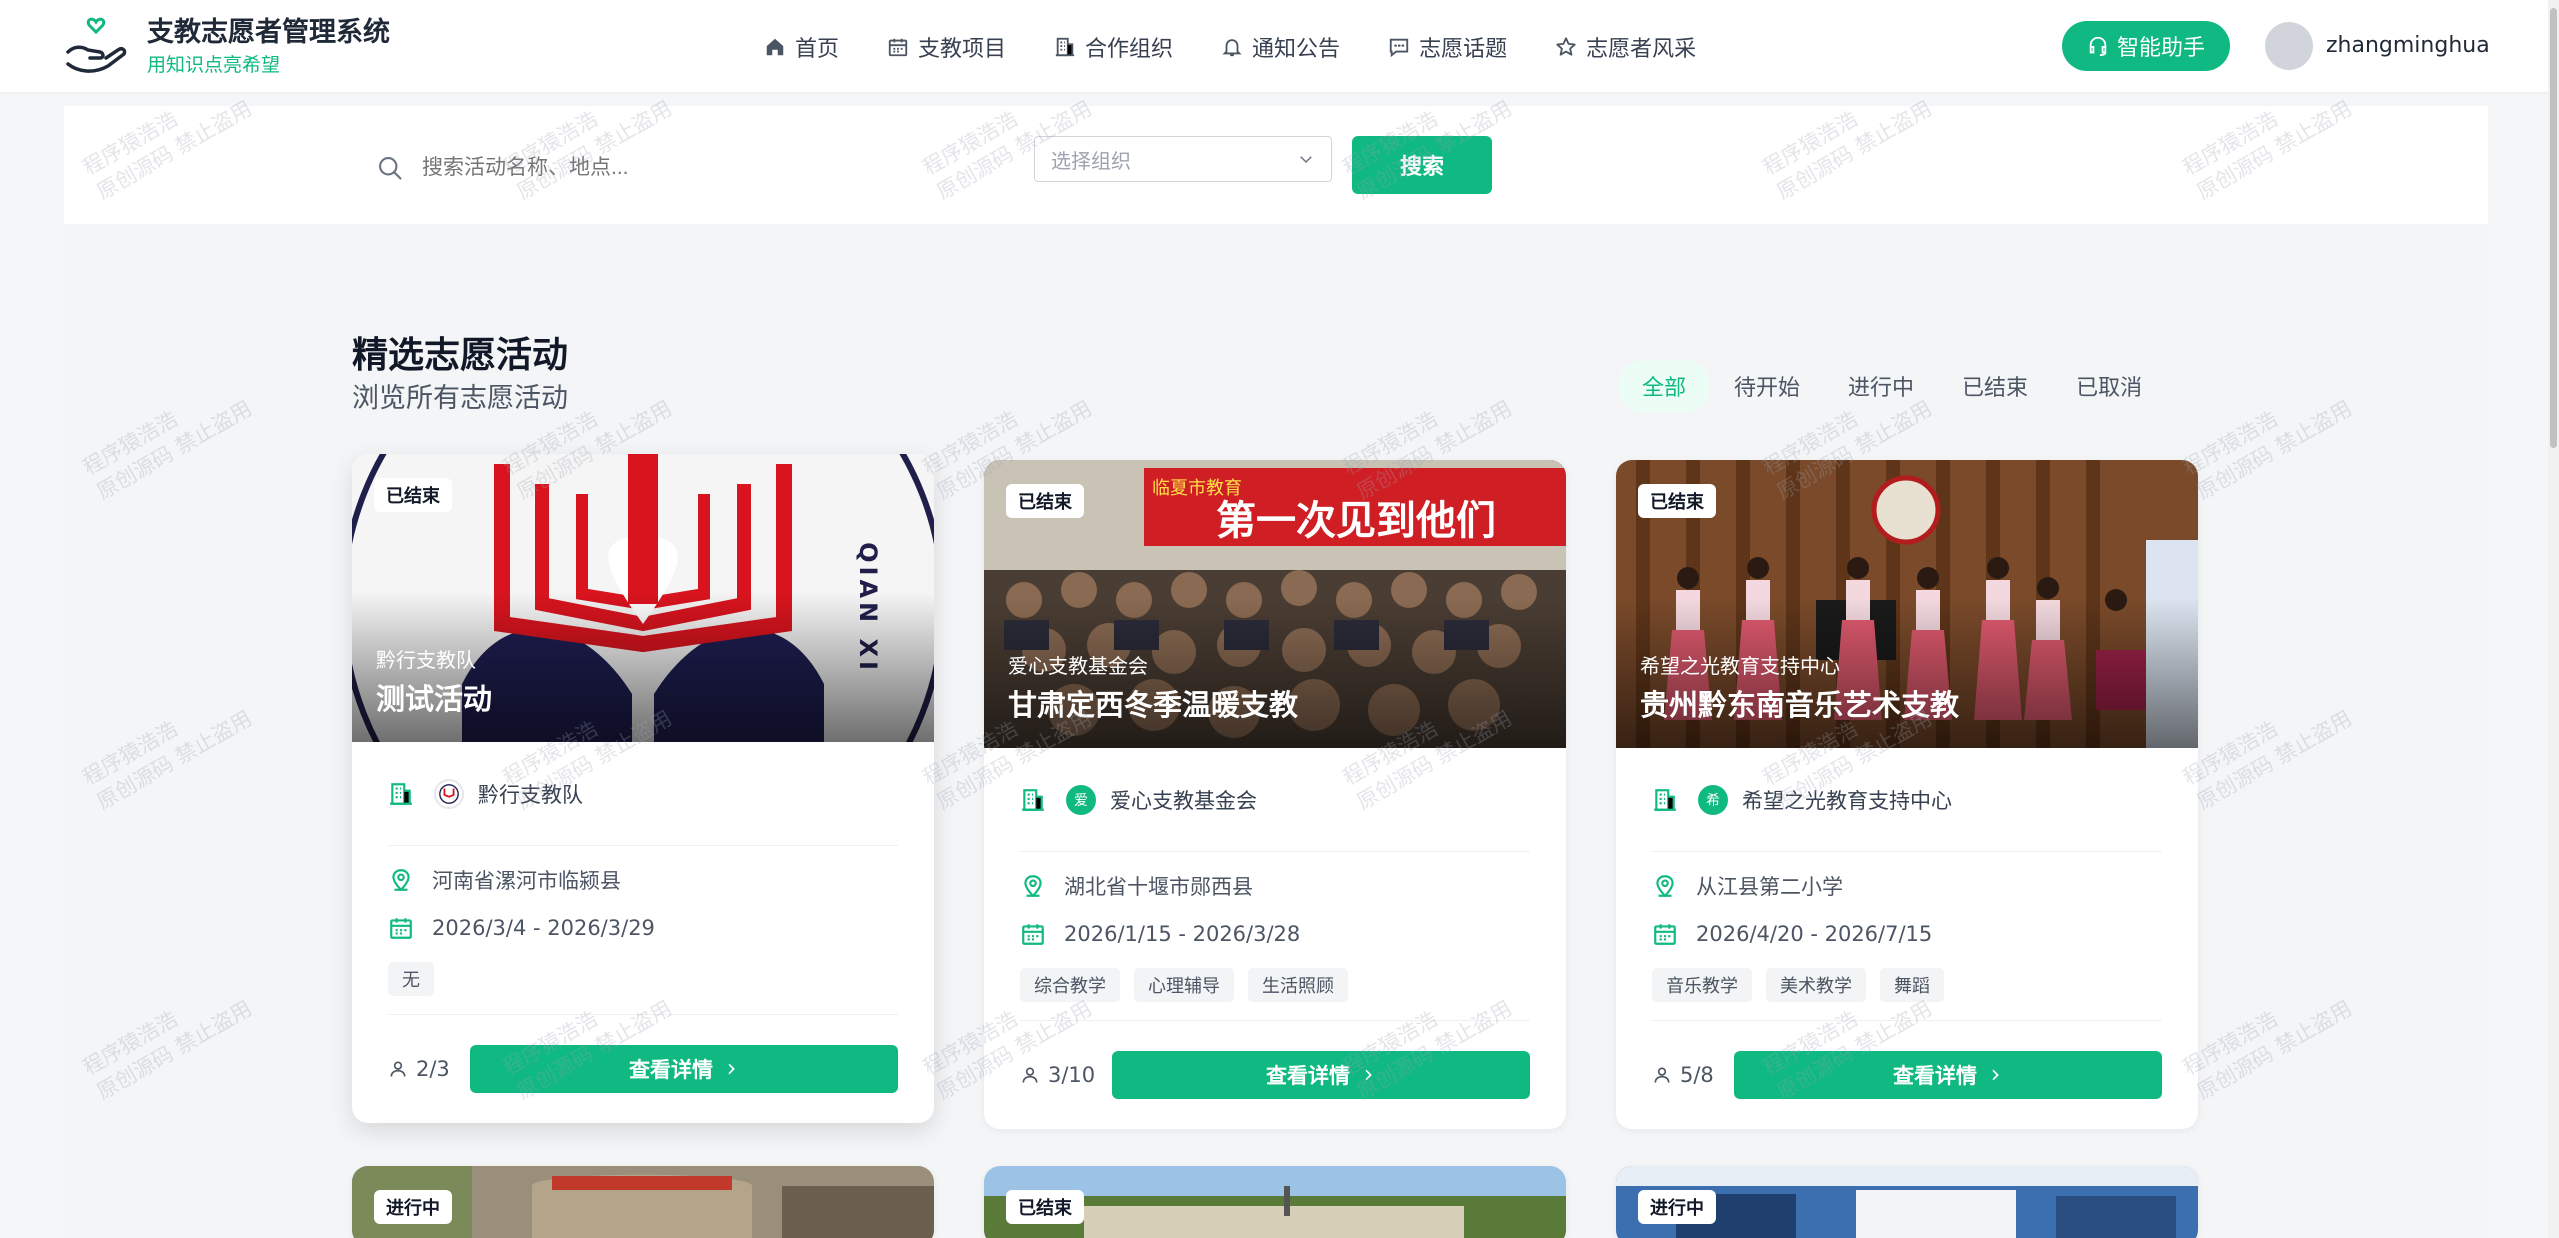 The width and height of the screenshot is (2559, 1238). What do you see at coordinates (96, 45) in the screenshot?
I see `hand-heart-logo-icon` at bounding box center [96, 45].